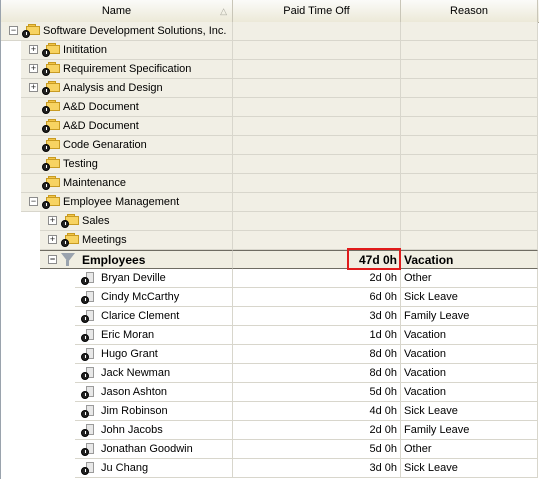  I want to click on table-row-employee: Jason Ashton 5d 0h Vacation, so click(270, 392).